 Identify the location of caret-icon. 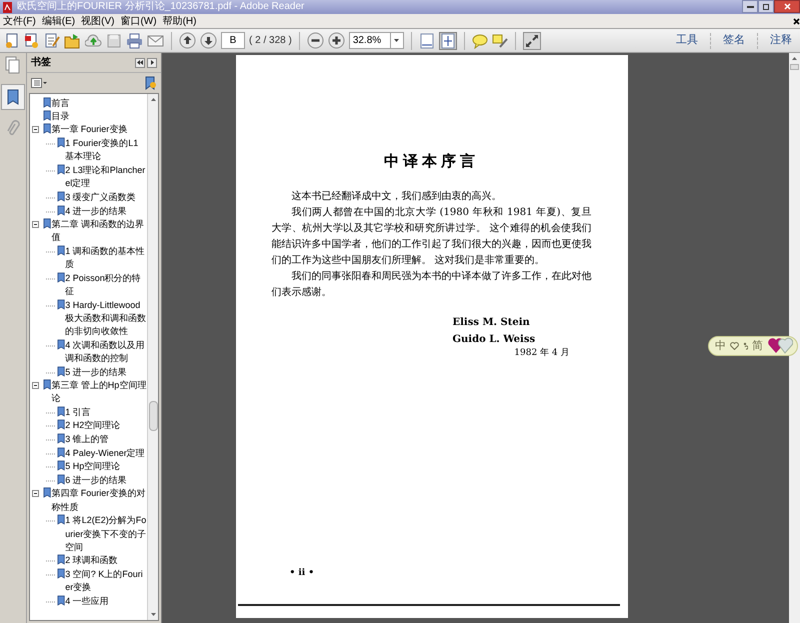
(397, 40).